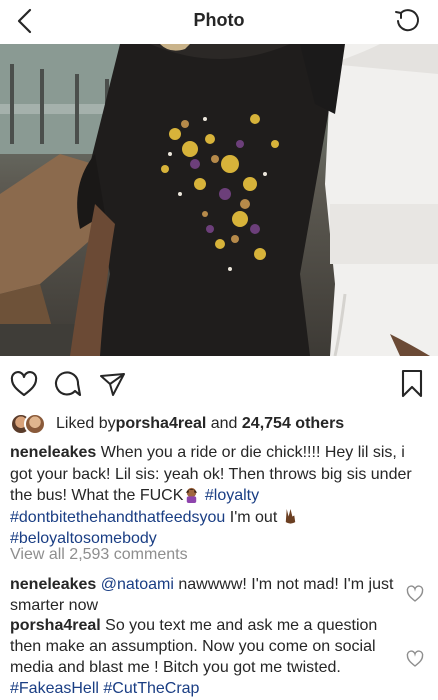 Image resolution: width=438 pixels, height=700 pixels. I want to click on victory-hand-emoji-icon, so click(290, 516).